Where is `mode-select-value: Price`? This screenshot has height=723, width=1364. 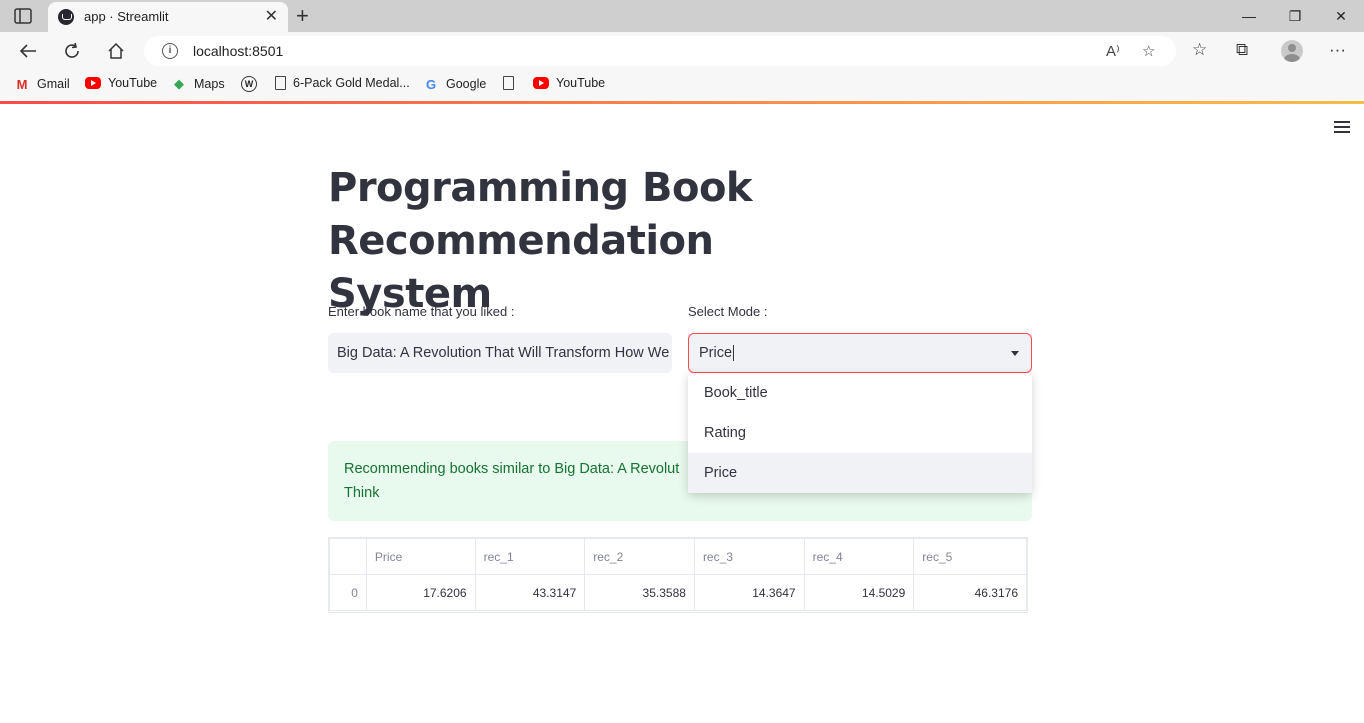
mode-select-value: Price is located at coordinates (716, 353).